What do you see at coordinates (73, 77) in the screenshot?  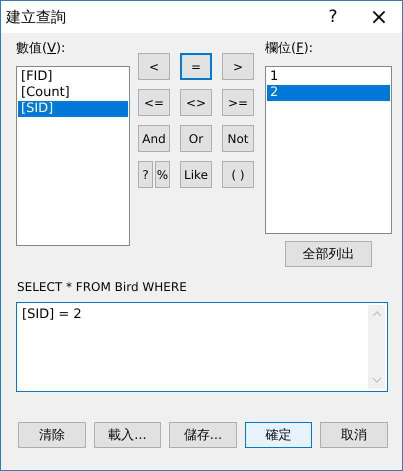 I see `list-item: [FID]` at bounding box center [73, 77].